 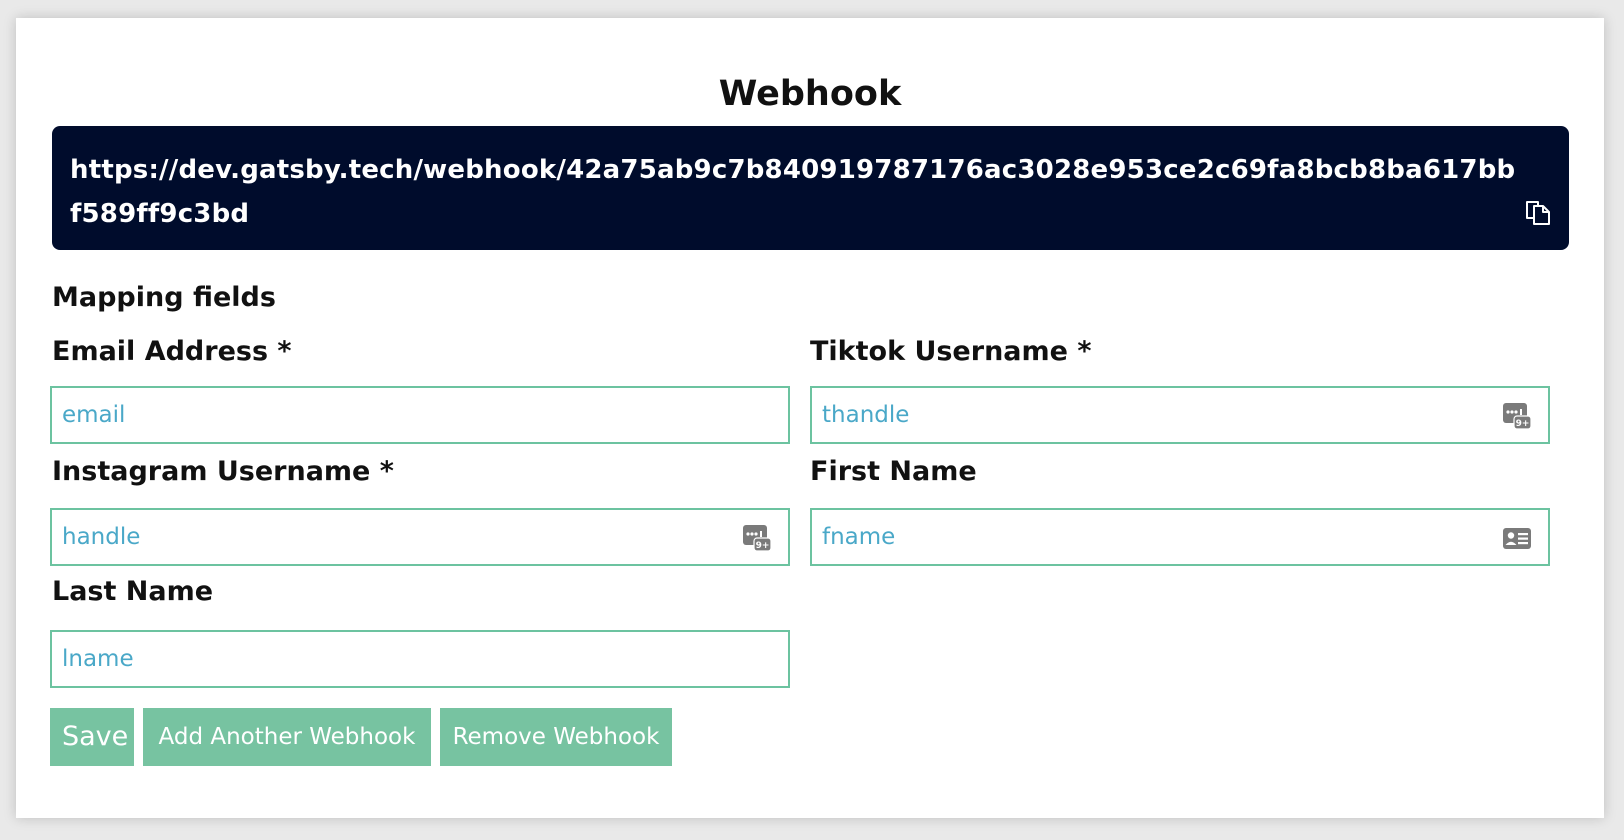 I want to click on page-title: Webhook, so click(x=810, y=94).